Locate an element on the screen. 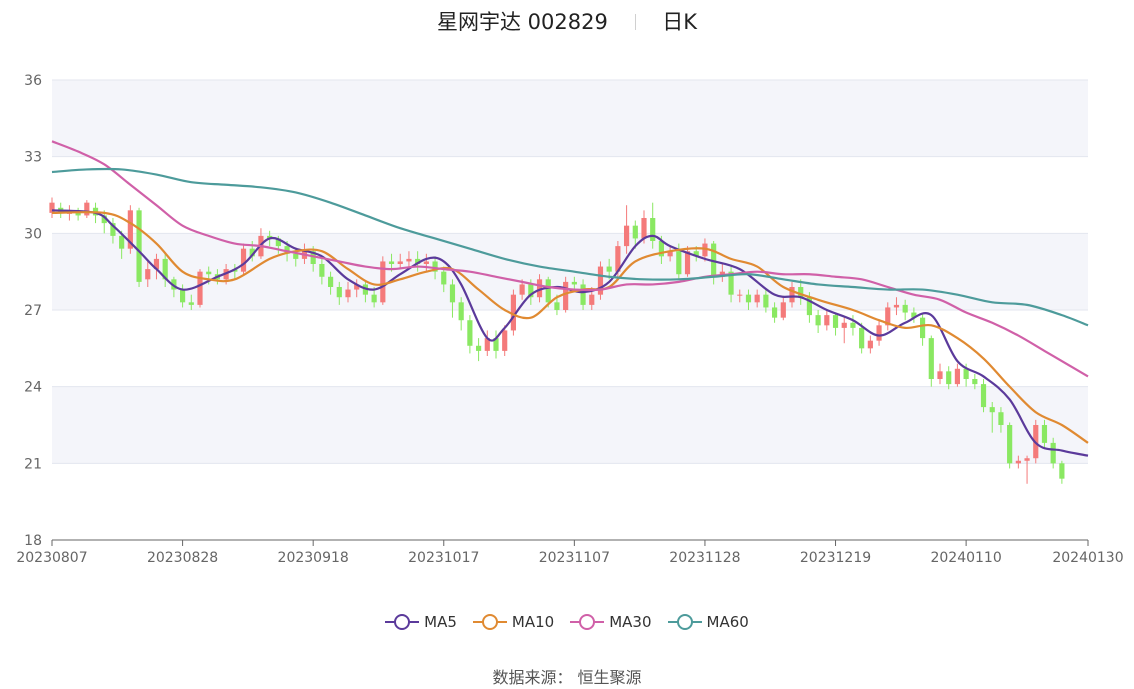  legend-item-ma30: MA30 is located at coordinates (611, 622).